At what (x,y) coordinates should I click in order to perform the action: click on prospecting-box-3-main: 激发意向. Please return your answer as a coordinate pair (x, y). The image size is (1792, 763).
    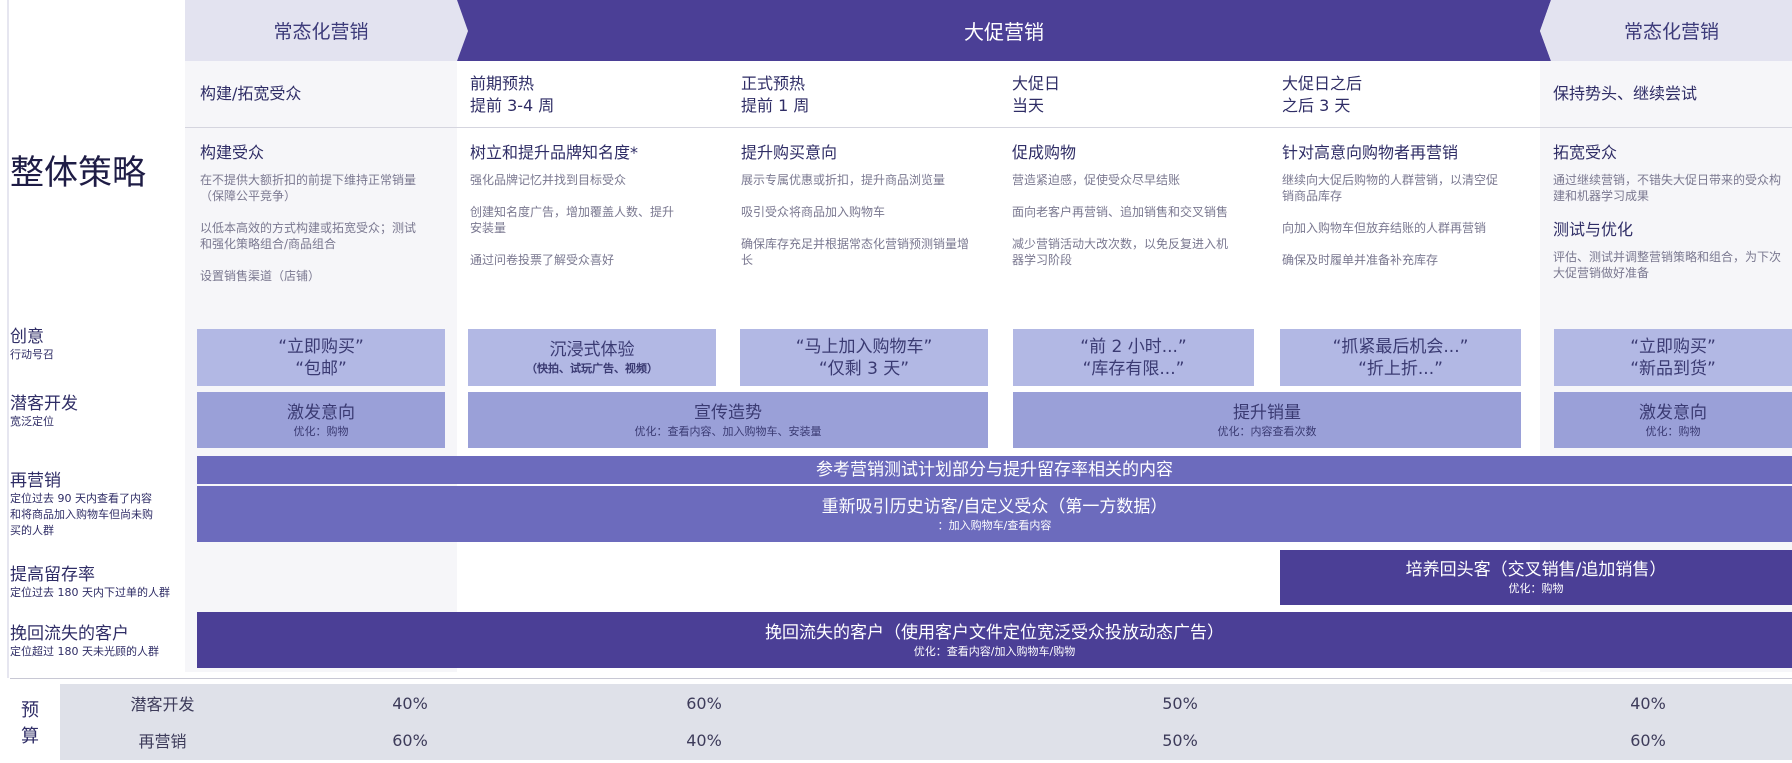
    Looking at the image, I should click on (1673, 412).